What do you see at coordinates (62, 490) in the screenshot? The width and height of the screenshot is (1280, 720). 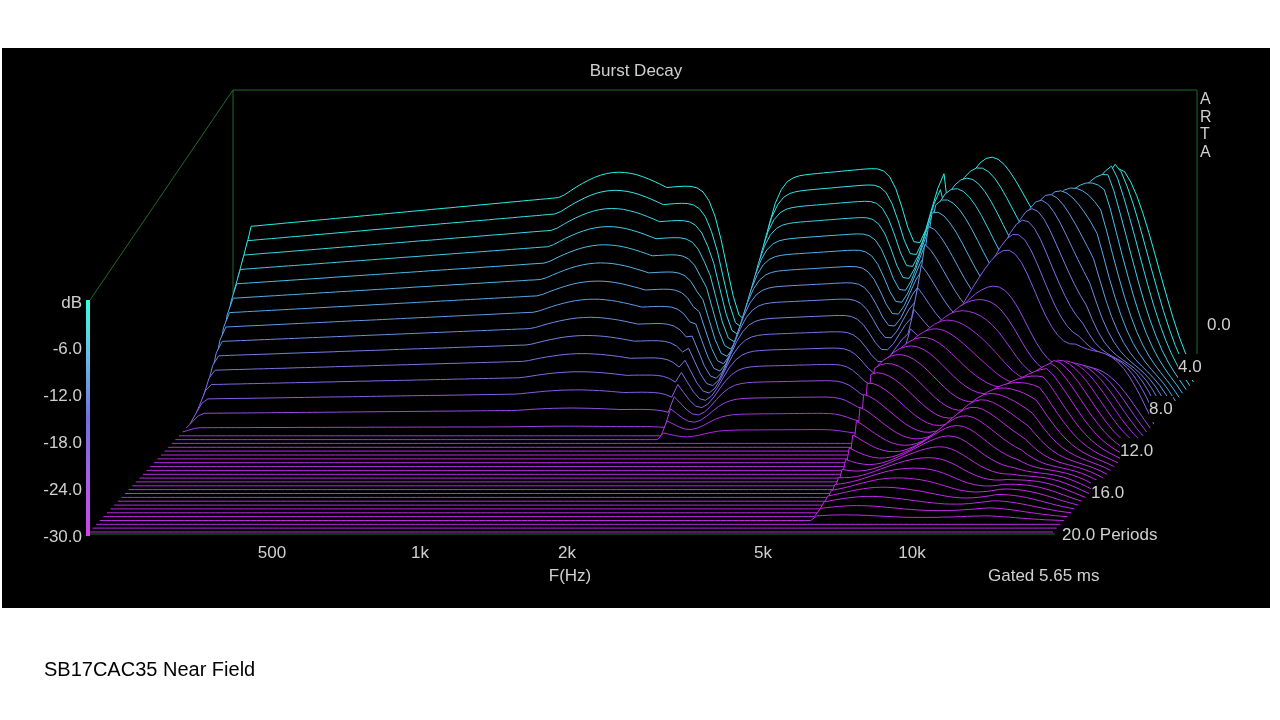 I see `y-axis-tick-label: -24.0` at bounding box center [62, 490].